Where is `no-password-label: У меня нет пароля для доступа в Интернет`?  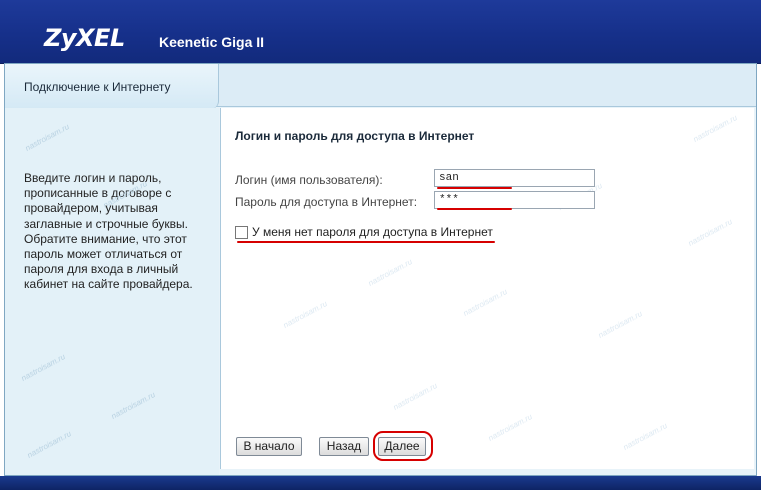 no-password-label: У меня нет пароля для доступа в Интернет is located at coordinates (372, 232).